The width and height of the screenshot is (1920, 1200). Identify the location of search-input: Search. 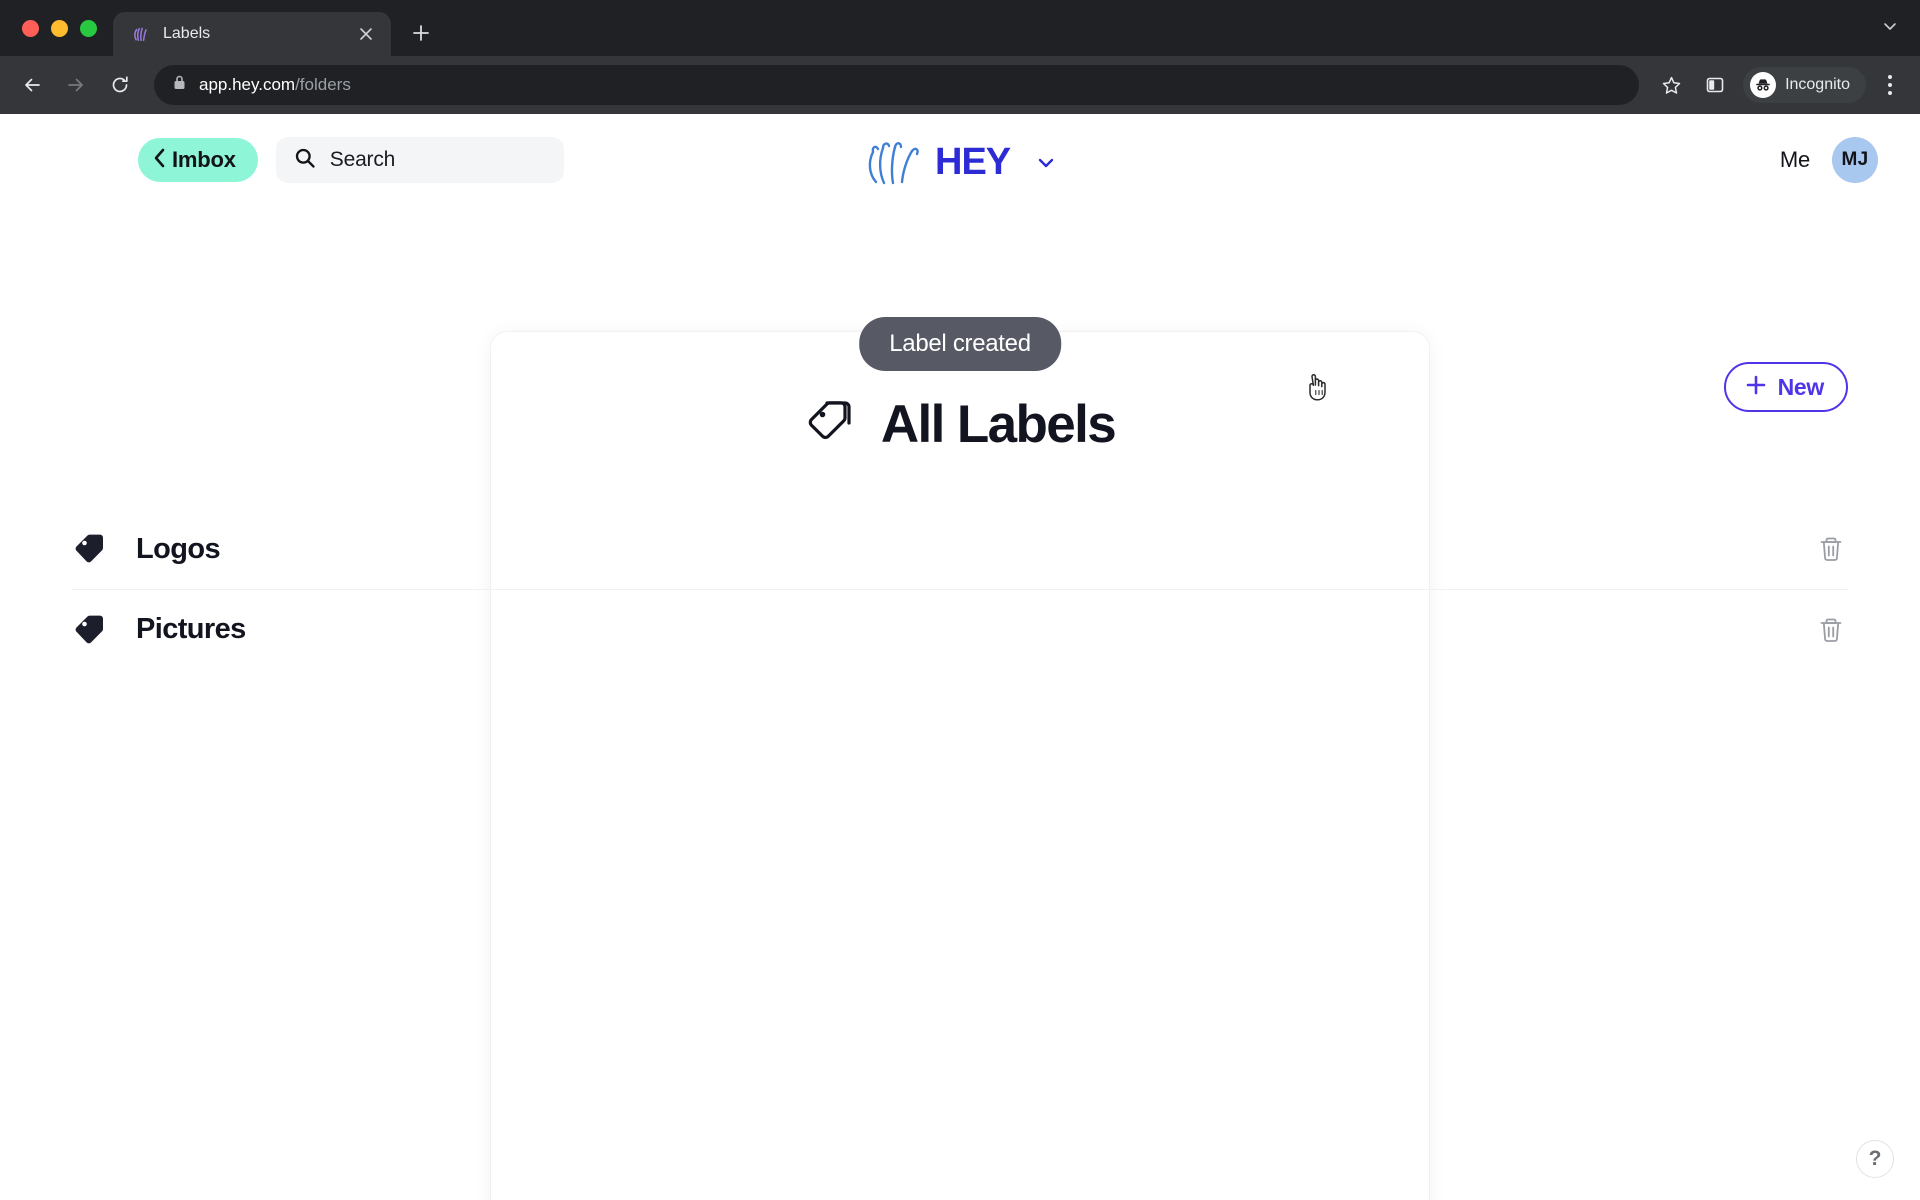
(419, 160).